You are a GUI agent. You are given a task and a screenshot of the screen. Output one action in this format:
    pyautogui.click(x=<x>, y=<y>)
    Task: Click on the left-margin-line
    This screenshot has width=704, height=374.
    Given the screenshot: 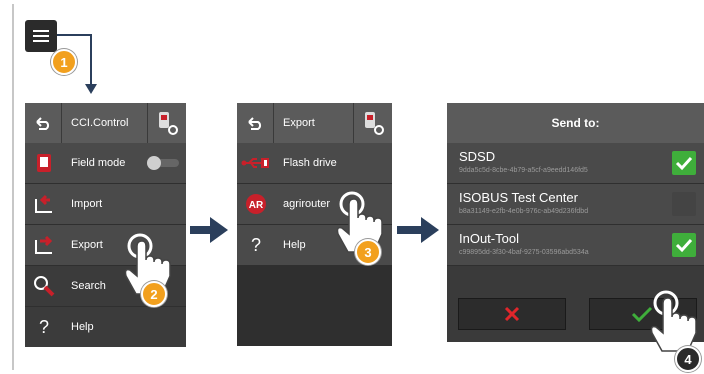 What is the action you would take?
    pyautogui.click(x=13, y=187)
    